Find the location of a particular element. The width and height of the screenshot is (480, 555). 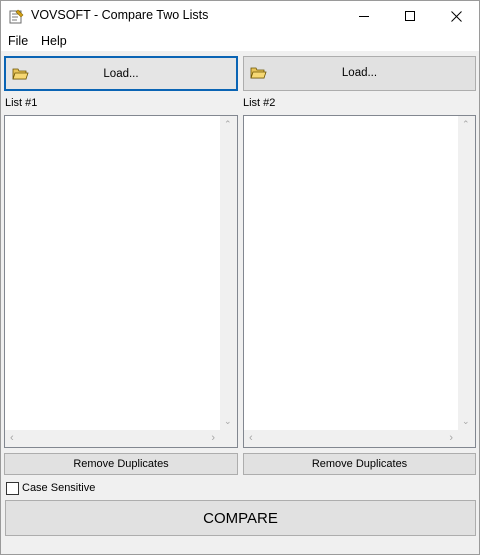

app-icon is located at coordinates (16, 16).